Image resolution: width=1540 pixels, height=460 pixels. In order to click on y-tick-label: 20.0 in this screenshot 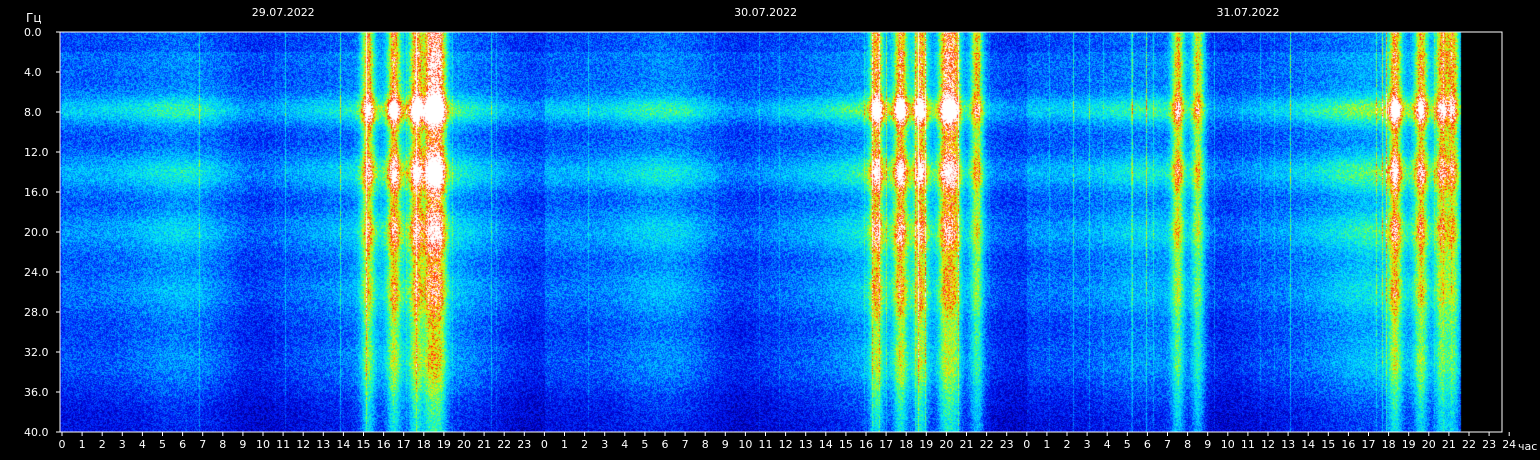, I will do `click(36, 232)`.